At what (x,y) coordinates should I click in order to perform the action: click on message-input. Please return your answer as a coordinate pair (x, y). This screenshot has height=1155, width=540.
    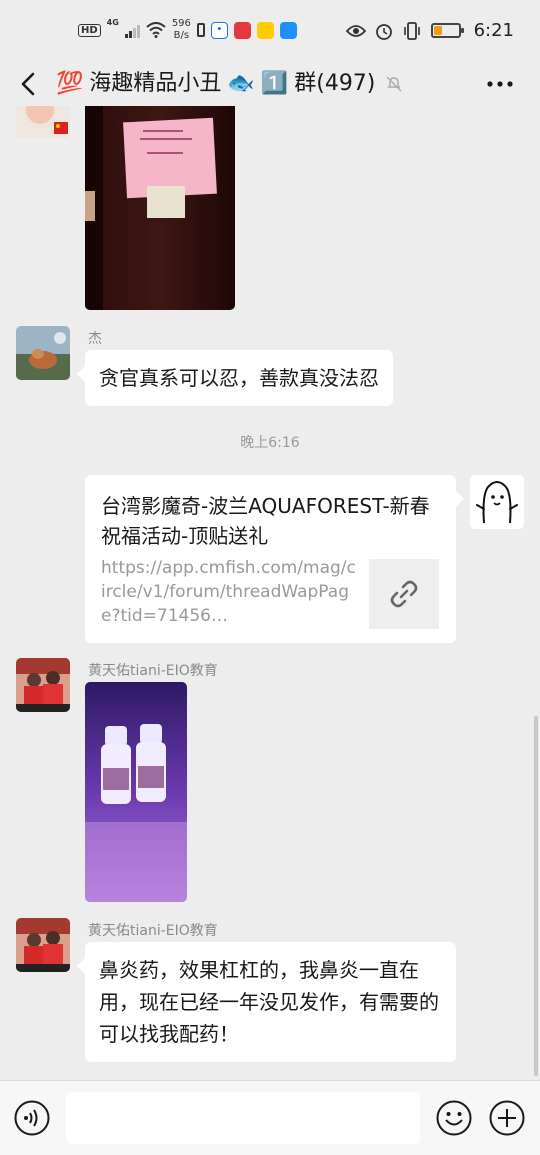
    Looking at the image, I should click on (243, 1118).